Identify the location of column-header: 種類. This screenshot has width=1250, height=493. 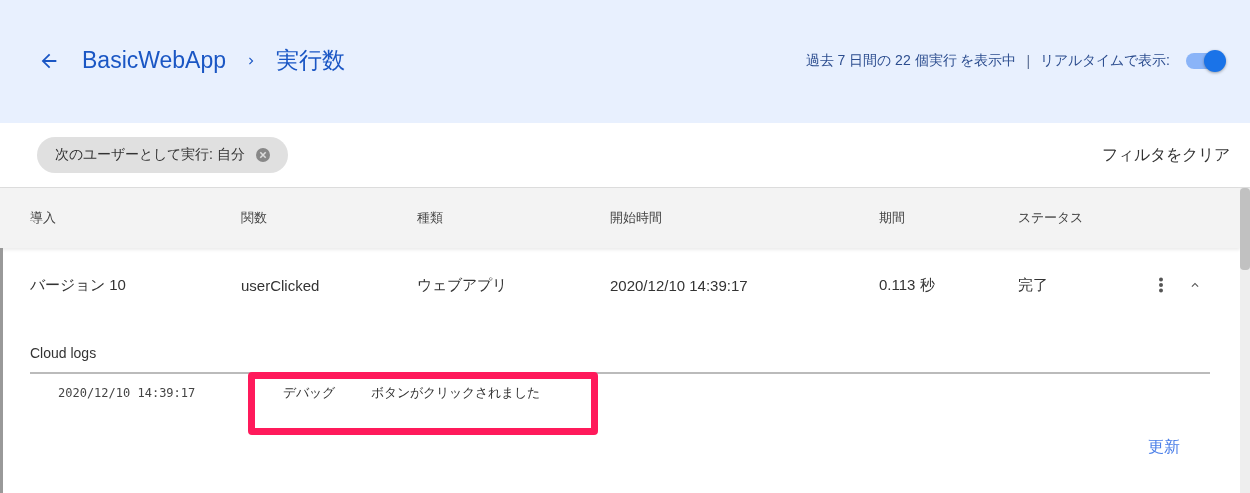
(513, 218).